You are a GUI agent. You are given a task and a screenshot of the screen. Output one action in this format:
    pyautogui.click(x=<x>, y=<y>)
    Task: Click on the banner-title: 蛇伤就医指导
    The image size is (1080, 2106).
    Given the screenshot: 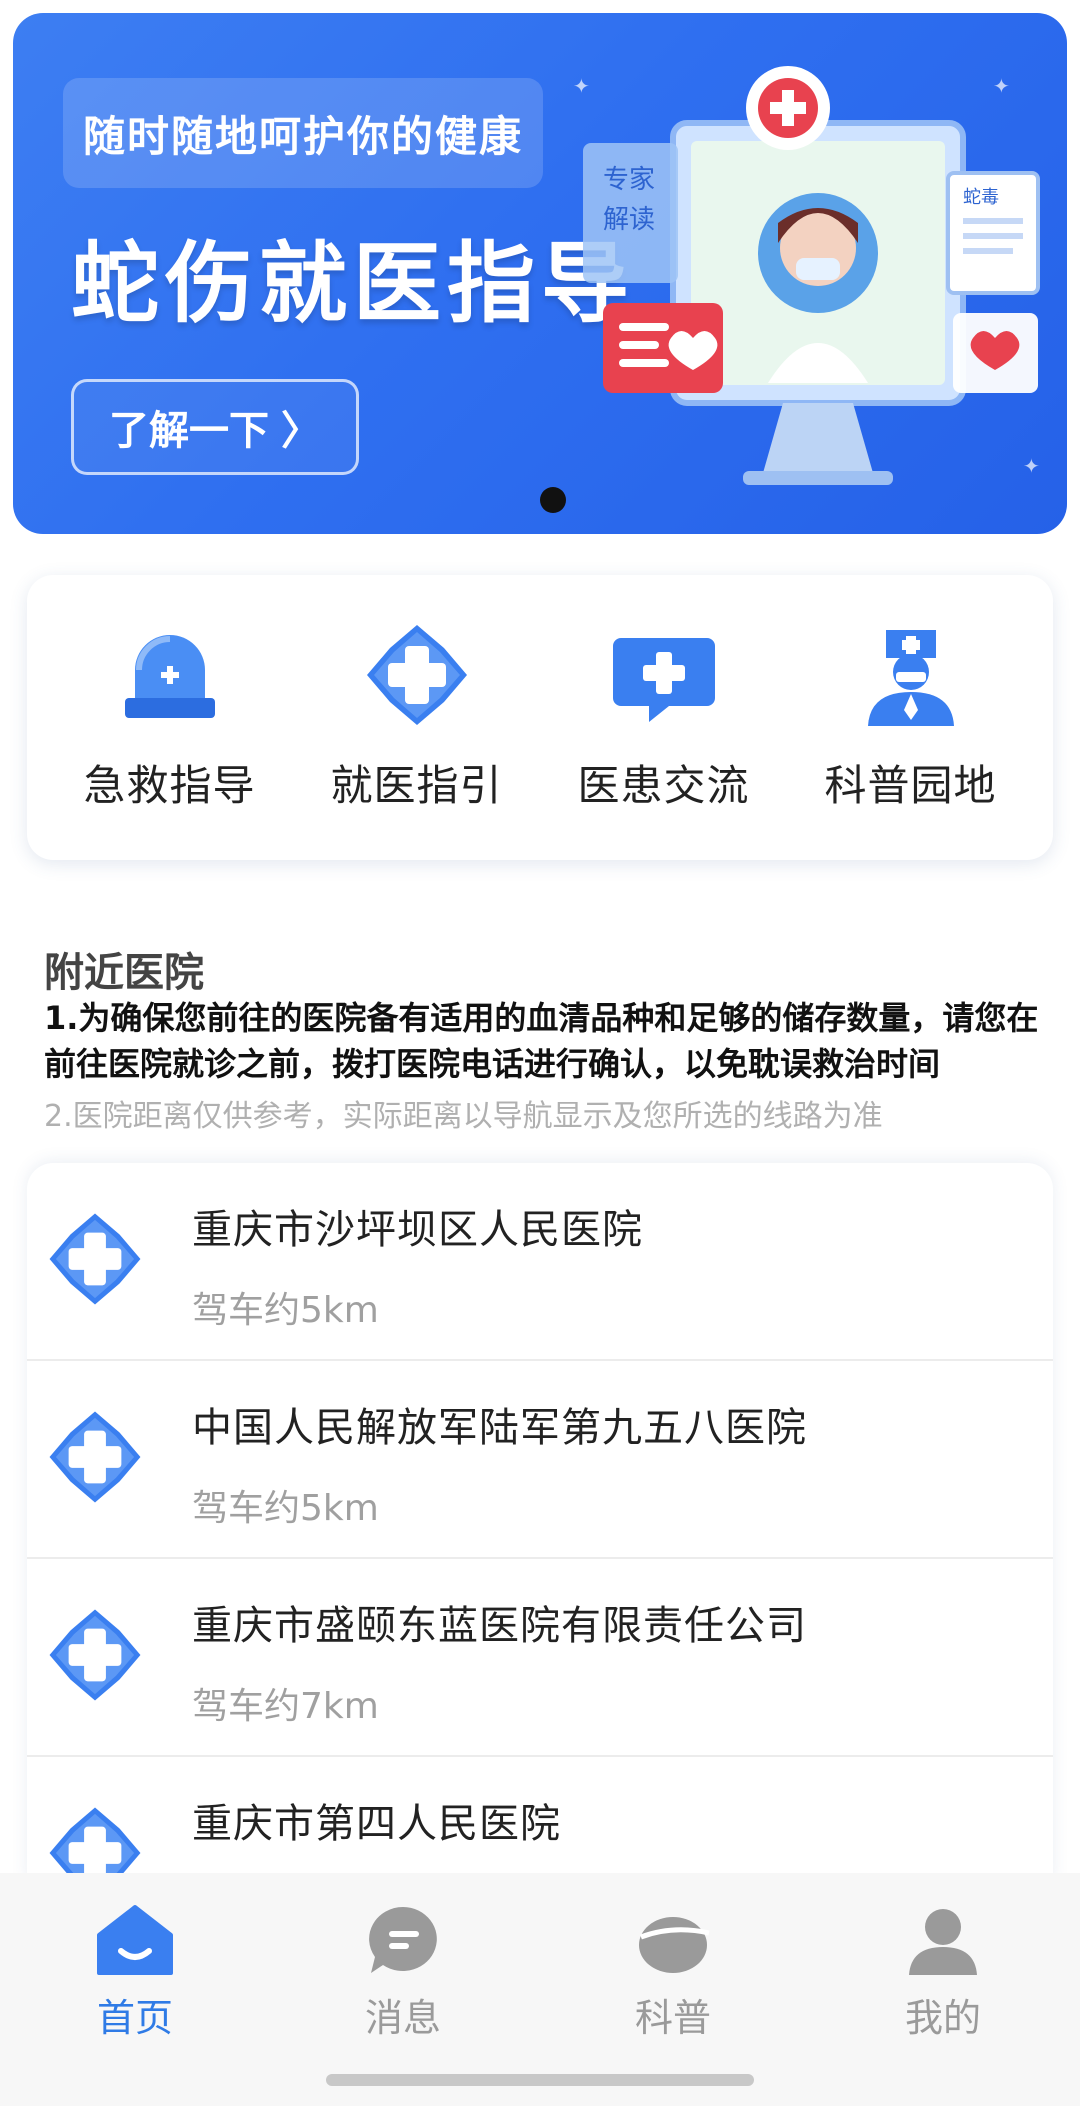 What is the action you would take?
    pyautogui.click(x=353, y=283)
    